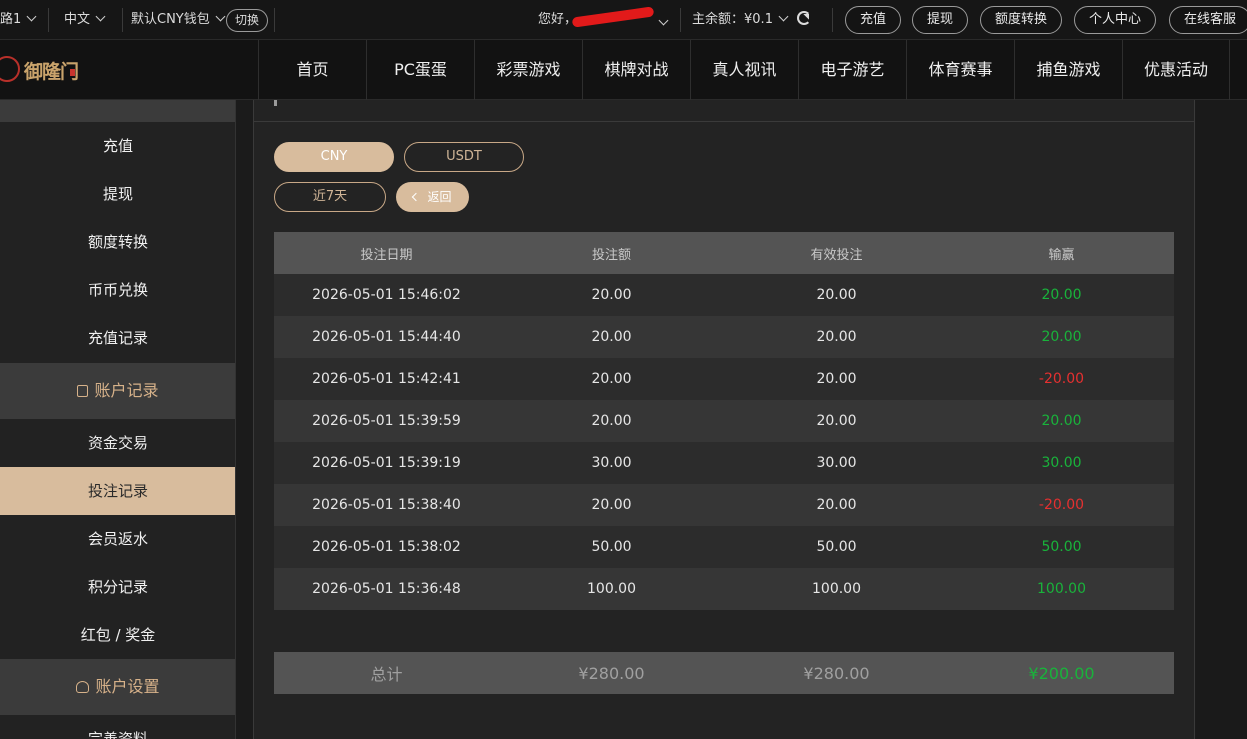 The height and width of the screenshot is (739, 1247). Describe the element at coordinates (1061, 255) in the screenshot. I see `column-header-winloss: 输赢` at that location.